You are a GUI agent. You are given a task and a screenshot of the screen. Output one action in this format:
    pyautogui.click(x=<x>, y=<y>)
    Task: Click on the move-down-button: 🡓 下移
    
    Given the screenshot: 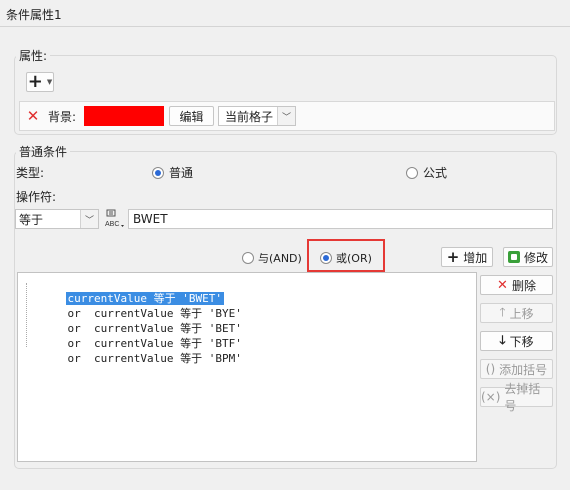 What is the action you would take?
    pyautogui.click(x=516, y=341)
    